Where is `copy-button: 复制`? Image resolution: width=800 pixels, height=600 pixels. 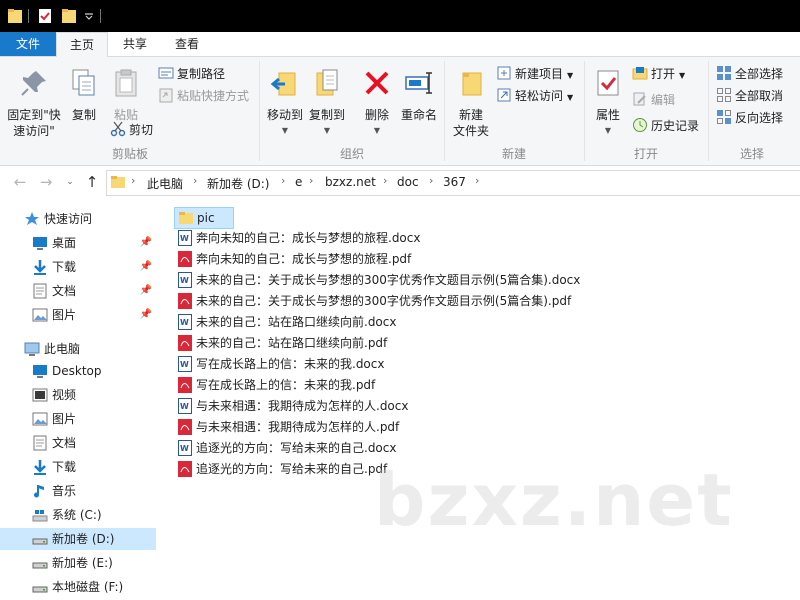
copy-button: 复制 is located at coordinates (84, 95).